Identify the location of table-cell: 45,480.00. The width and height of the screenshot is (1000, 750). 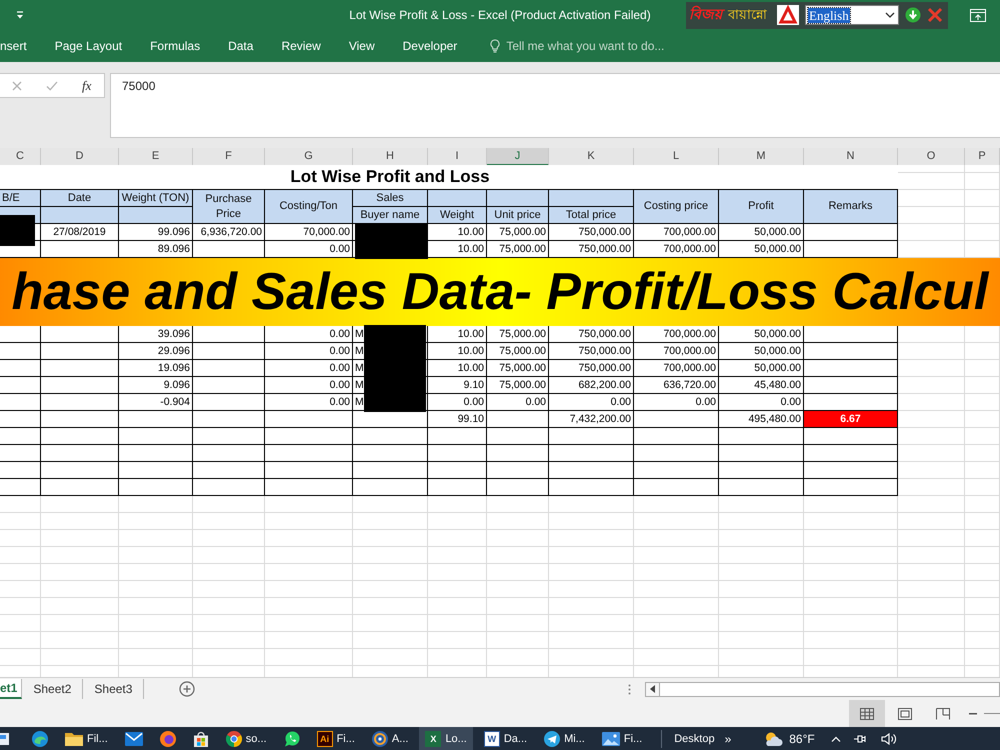
(761, 385).